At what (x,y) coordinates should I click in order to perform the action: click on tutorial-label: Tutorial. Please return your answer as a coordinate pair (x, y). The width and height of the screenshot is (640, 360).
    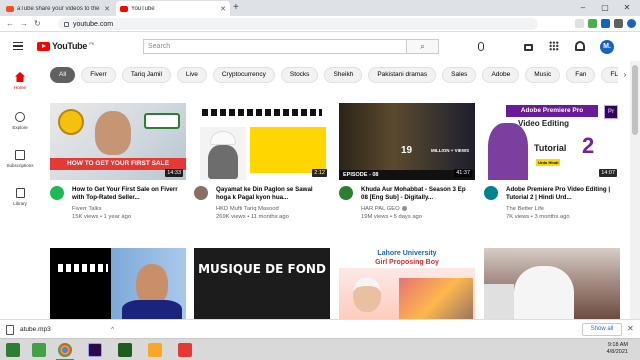
    Looking at the image, I should click on (550, 148).